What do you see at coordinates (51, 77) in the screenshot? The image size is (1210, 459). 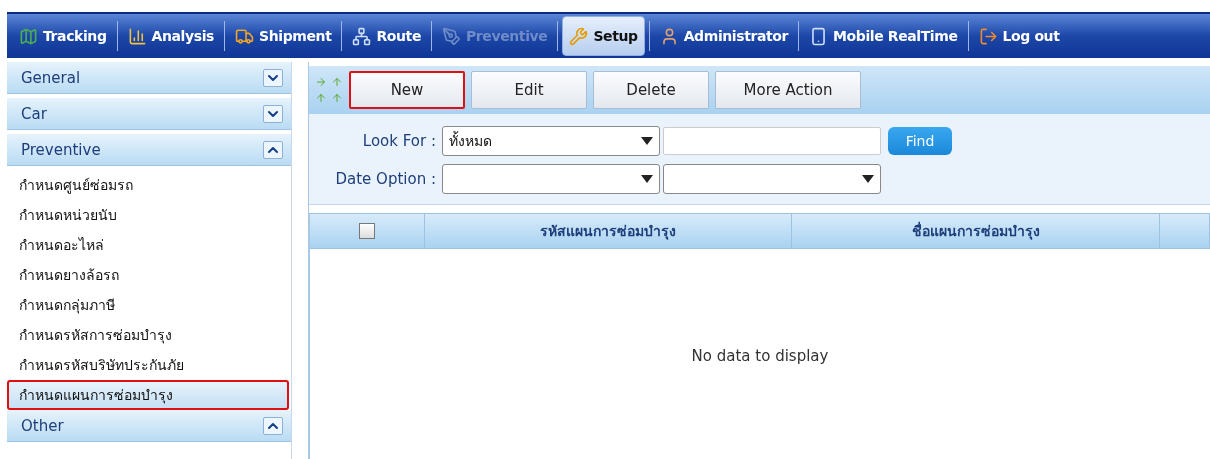 I see `accordion-header-label: General` at bounding box center [51, 77].